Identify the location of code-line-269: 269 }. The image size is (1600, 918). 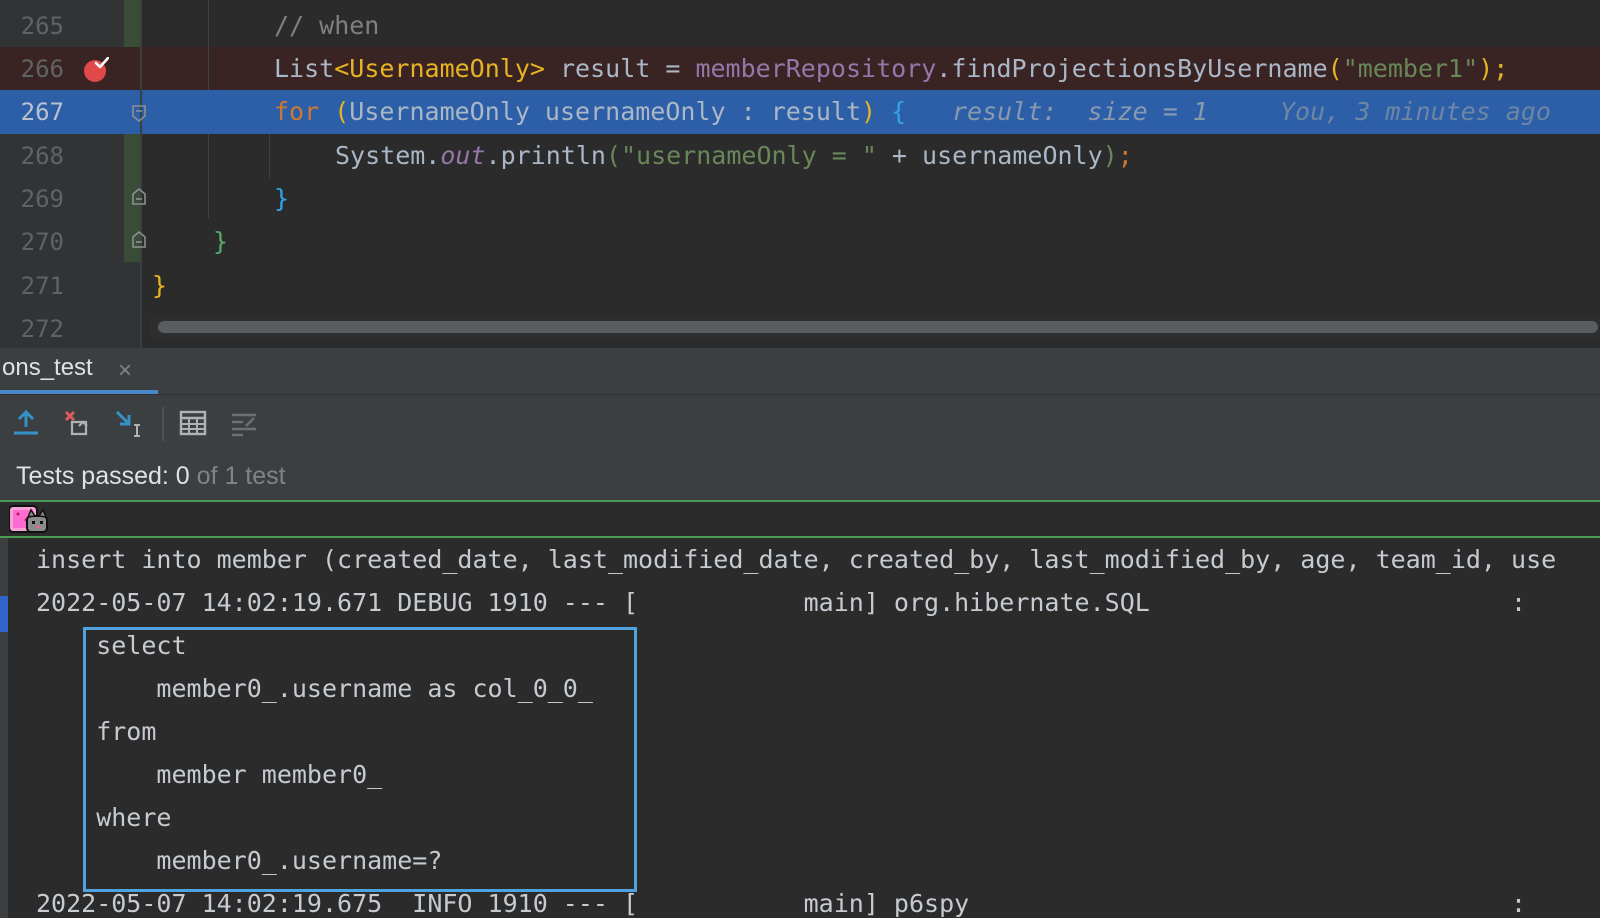
(800, 199).